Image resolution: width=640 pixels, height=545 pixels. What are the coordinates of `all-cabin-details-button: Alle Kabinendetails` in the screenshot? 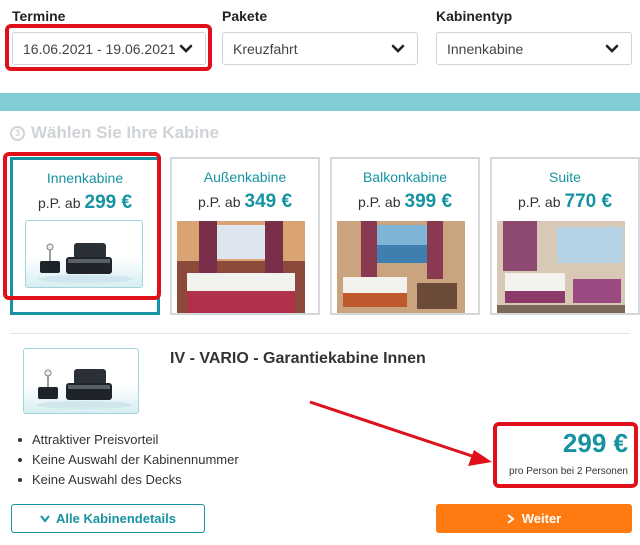 It's located at (108, 518).